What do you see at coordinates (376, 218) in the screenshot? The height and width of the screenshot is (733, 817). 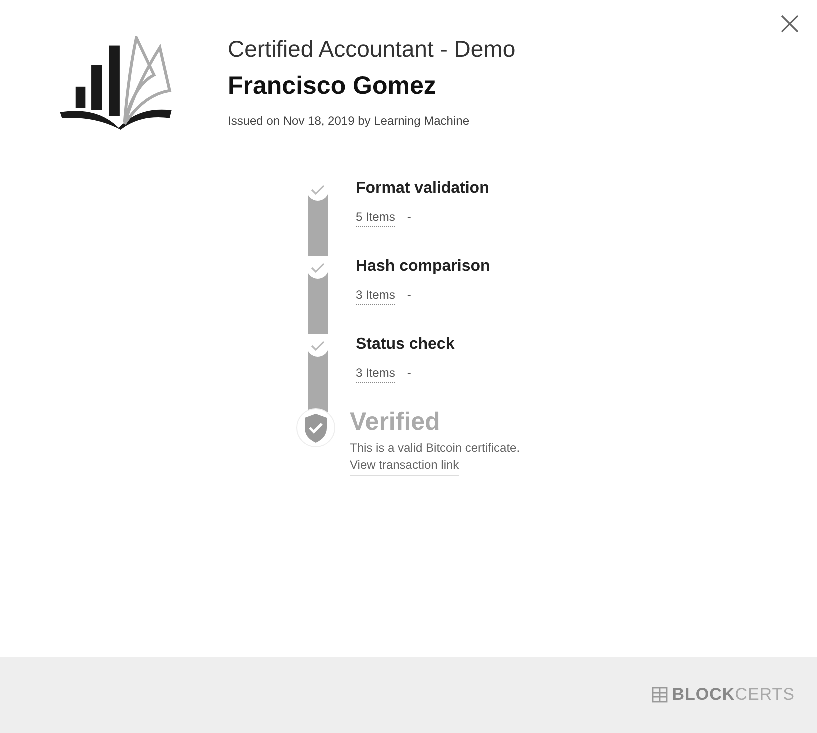 I see `items-link: 5 Items` at bounding box center [376, 218].